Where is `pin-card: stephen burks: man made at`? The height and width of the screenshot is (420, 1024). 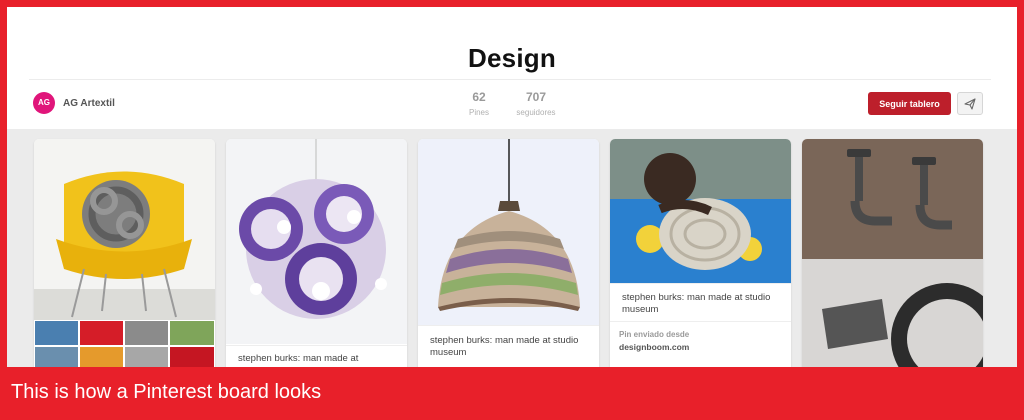 pin-card: stephen burks: man made at is located at coordinates (316, 253).